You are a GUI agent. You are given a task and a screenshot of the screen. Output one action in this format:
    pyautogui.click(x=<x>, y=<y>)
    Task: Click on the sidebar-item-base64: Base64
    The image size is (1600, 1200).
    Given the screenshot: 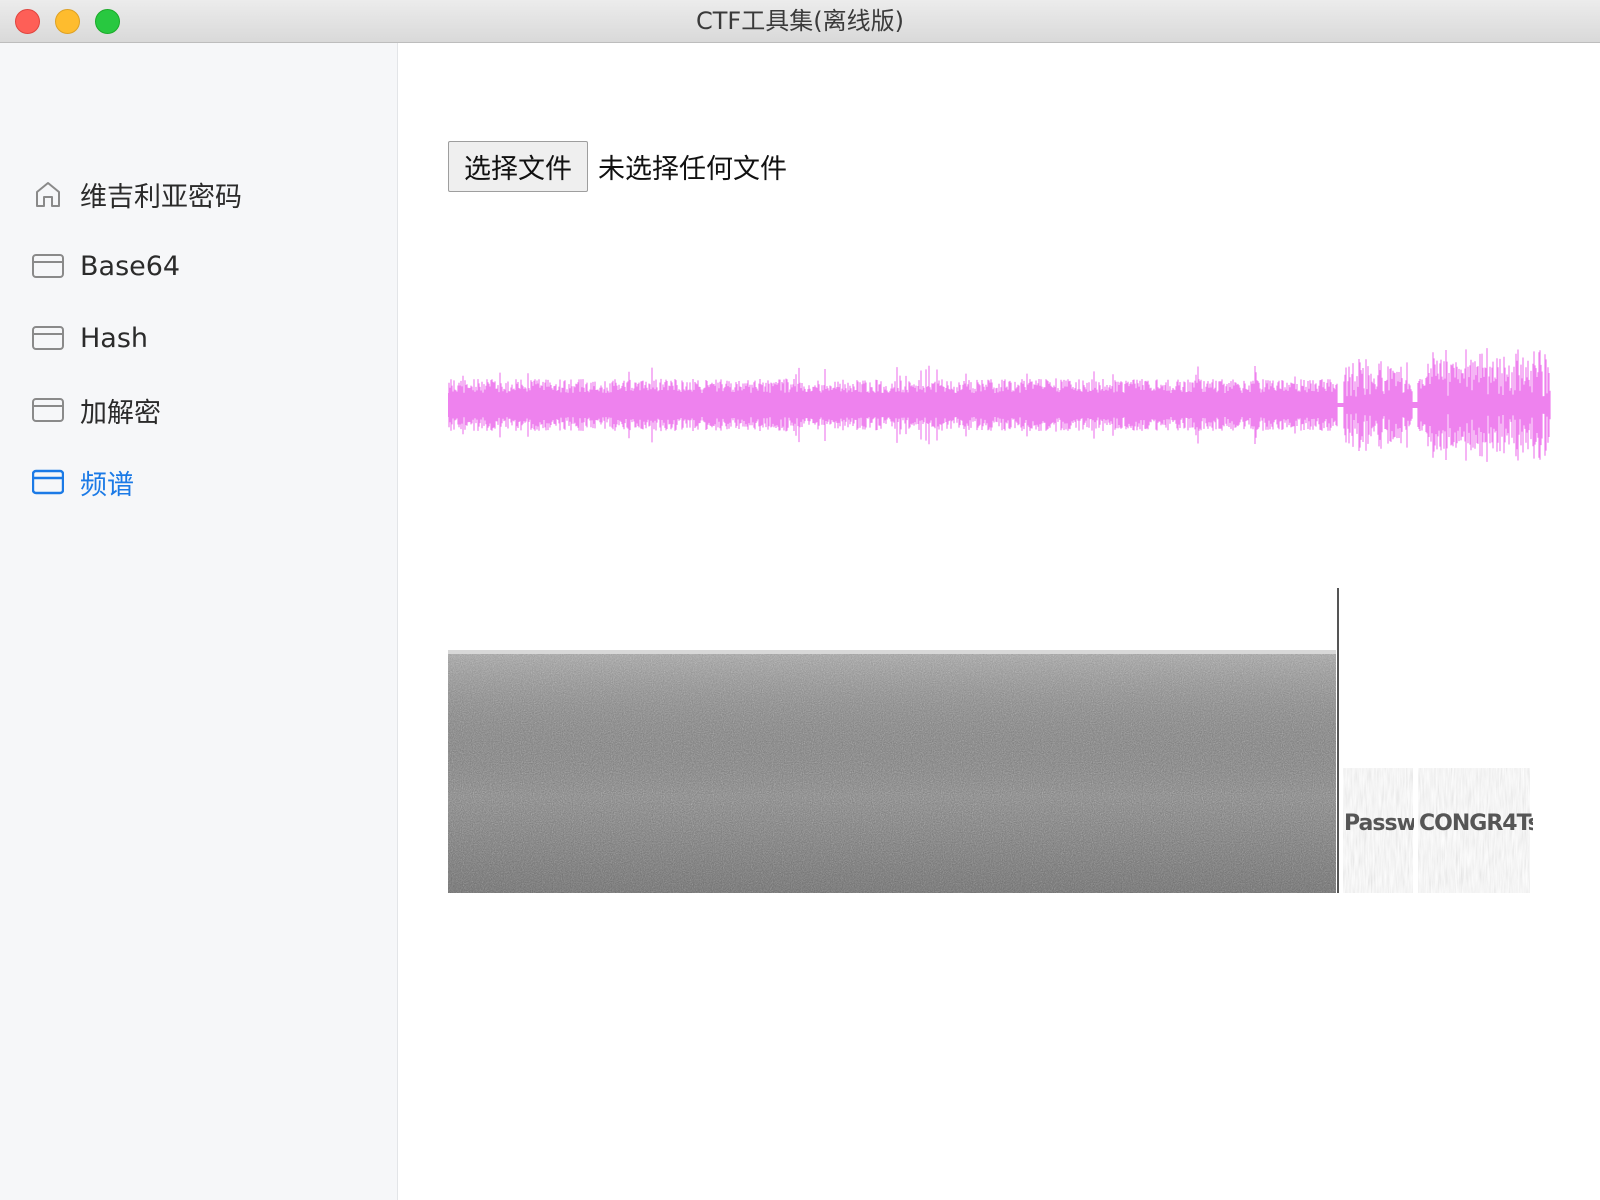 What is the action you would take?
    pyautogui.click(x=106, y=266)
    